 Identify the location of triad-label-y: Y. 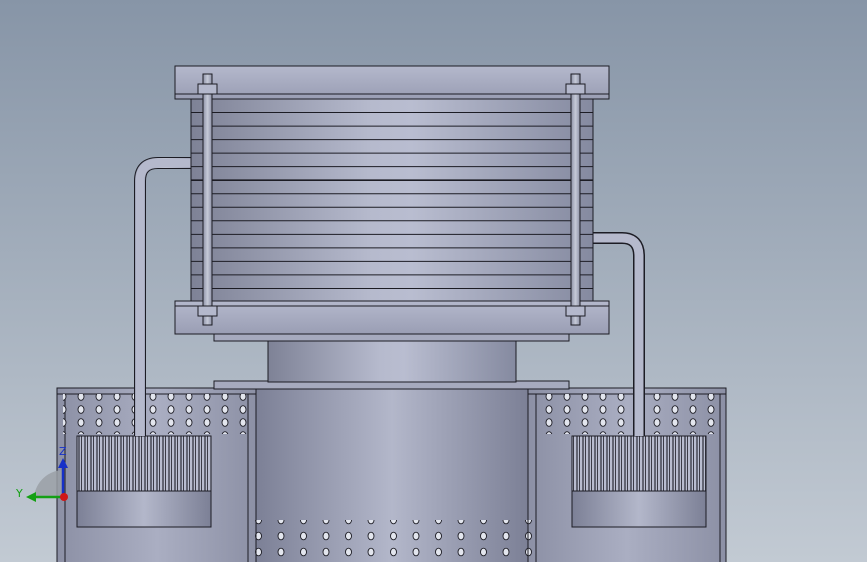
(19, 493).